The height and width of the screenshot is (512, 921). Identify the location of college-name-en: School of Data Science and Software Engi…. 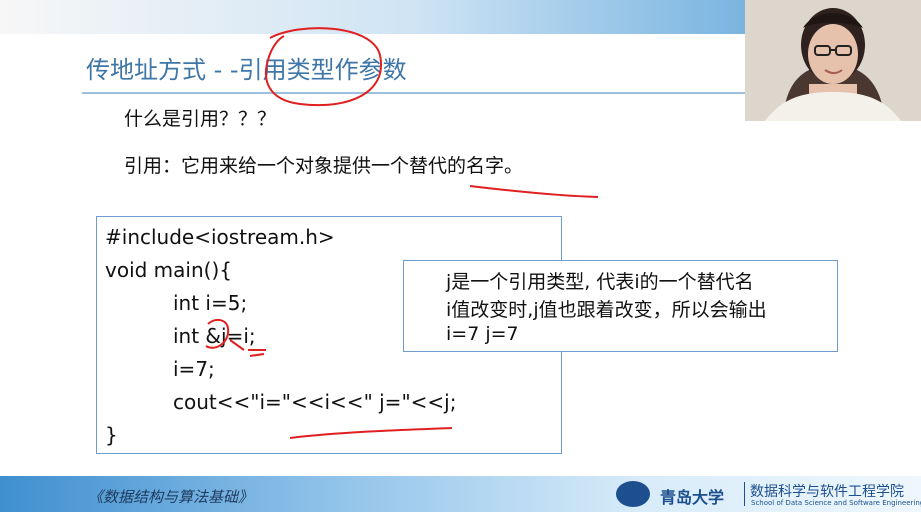
(836, 503).